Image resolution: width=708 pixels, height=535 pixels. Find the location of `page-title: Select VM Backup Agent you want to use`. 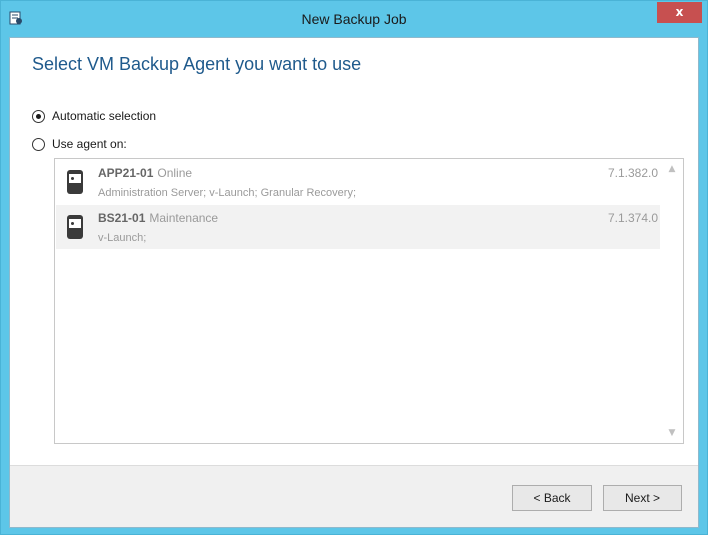

page-title: Select VM Backup Agent you want to use is located at coordinates (197, 64).